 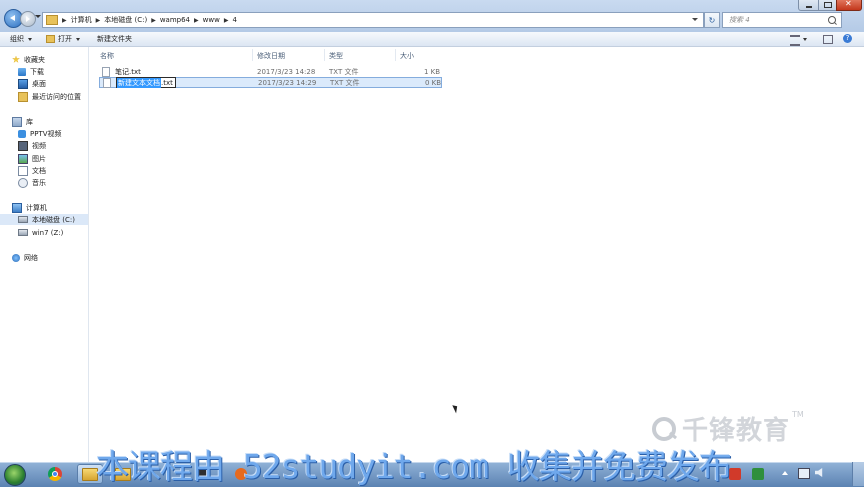 I want to click on logo-icon, so click(x=664, y=428).